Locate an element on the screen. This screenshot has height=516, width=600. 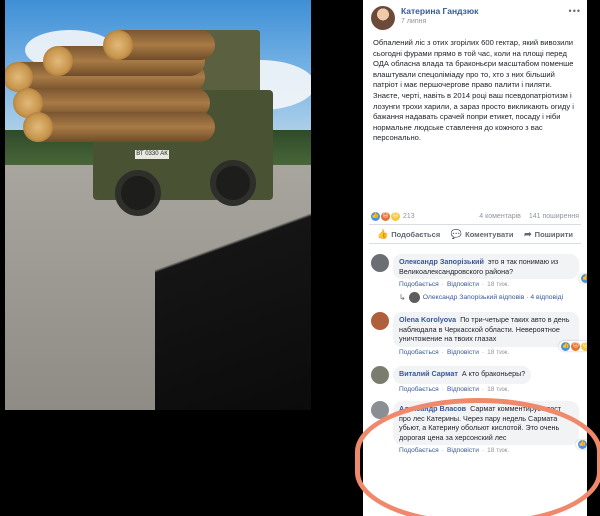
comment-text: А кто браконьеры? is located at coordinates (493, 373).